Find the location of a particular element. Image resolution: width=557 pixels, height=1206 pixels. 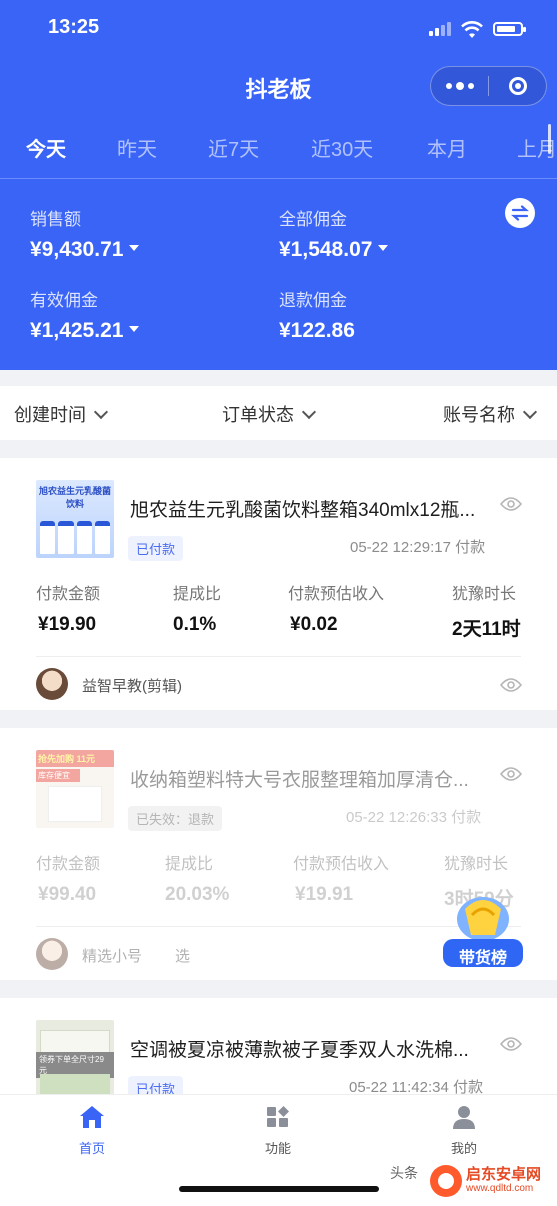

rate-value: 20.03% is located at coordinates (197, 894).